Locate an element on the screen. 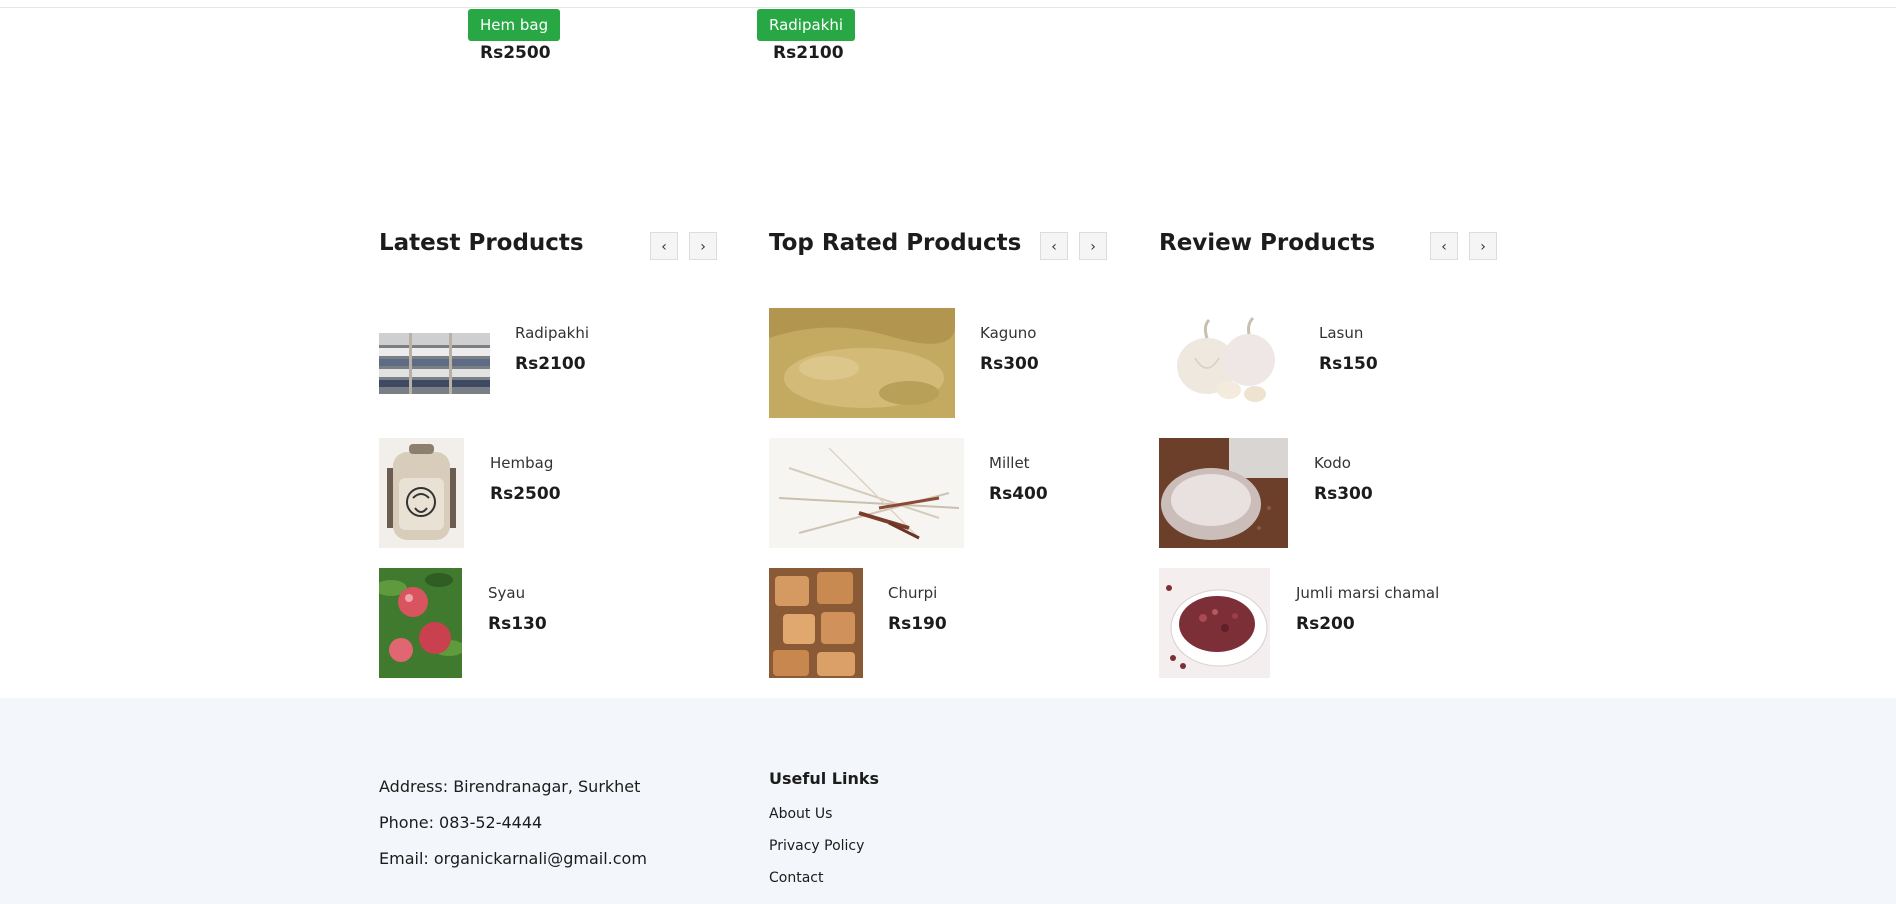 This screenshot has width=1896, height=904. folded-blankets-image is located at coordinates (434, 363).